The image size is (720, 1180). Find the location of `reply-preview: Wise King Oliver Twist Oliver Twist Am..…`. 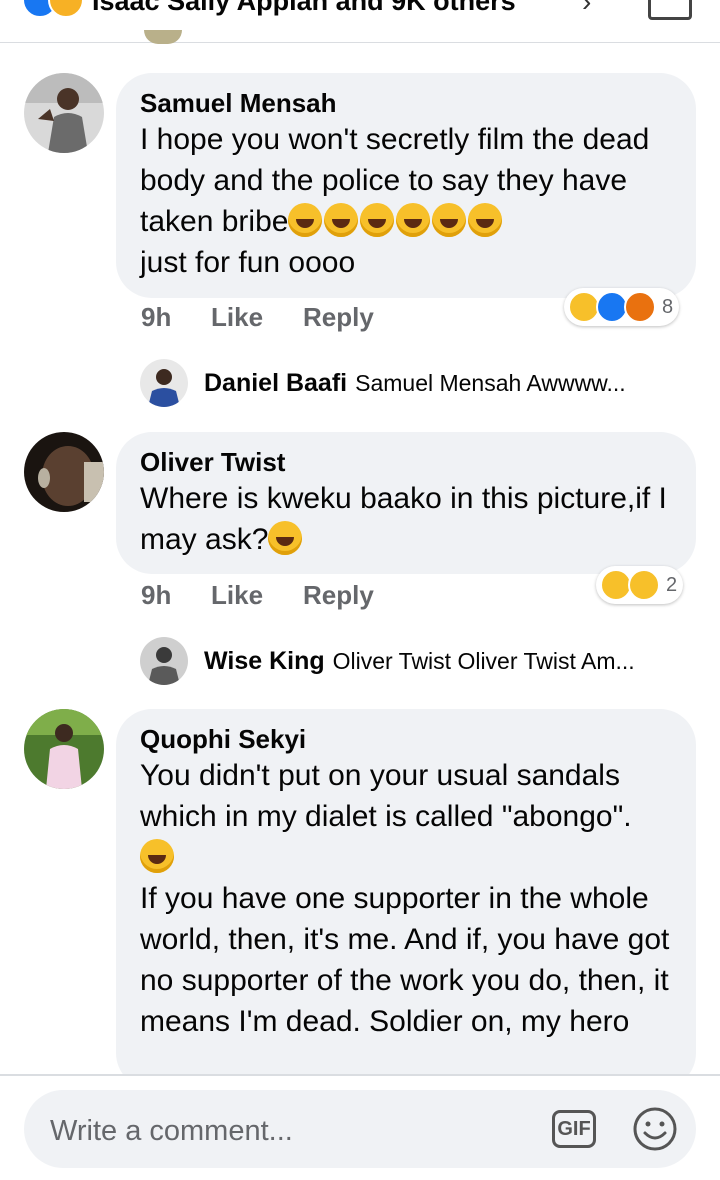

reply-preview: Wise King Oliver Twist Oliver Twist Am..… is located at coordinates (387, 661).